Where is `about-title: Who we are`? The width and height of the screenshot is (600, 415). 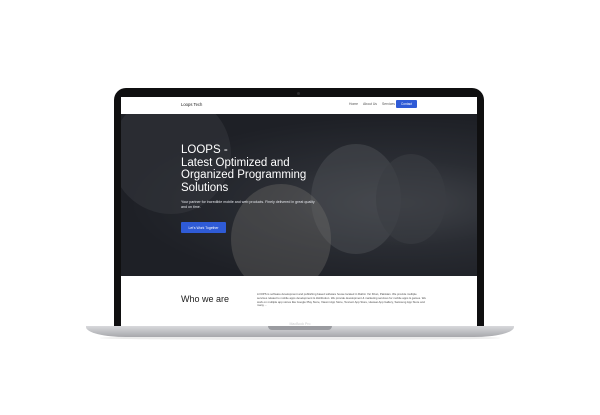 about-title: Who we are is located at coordinates (205, 299).